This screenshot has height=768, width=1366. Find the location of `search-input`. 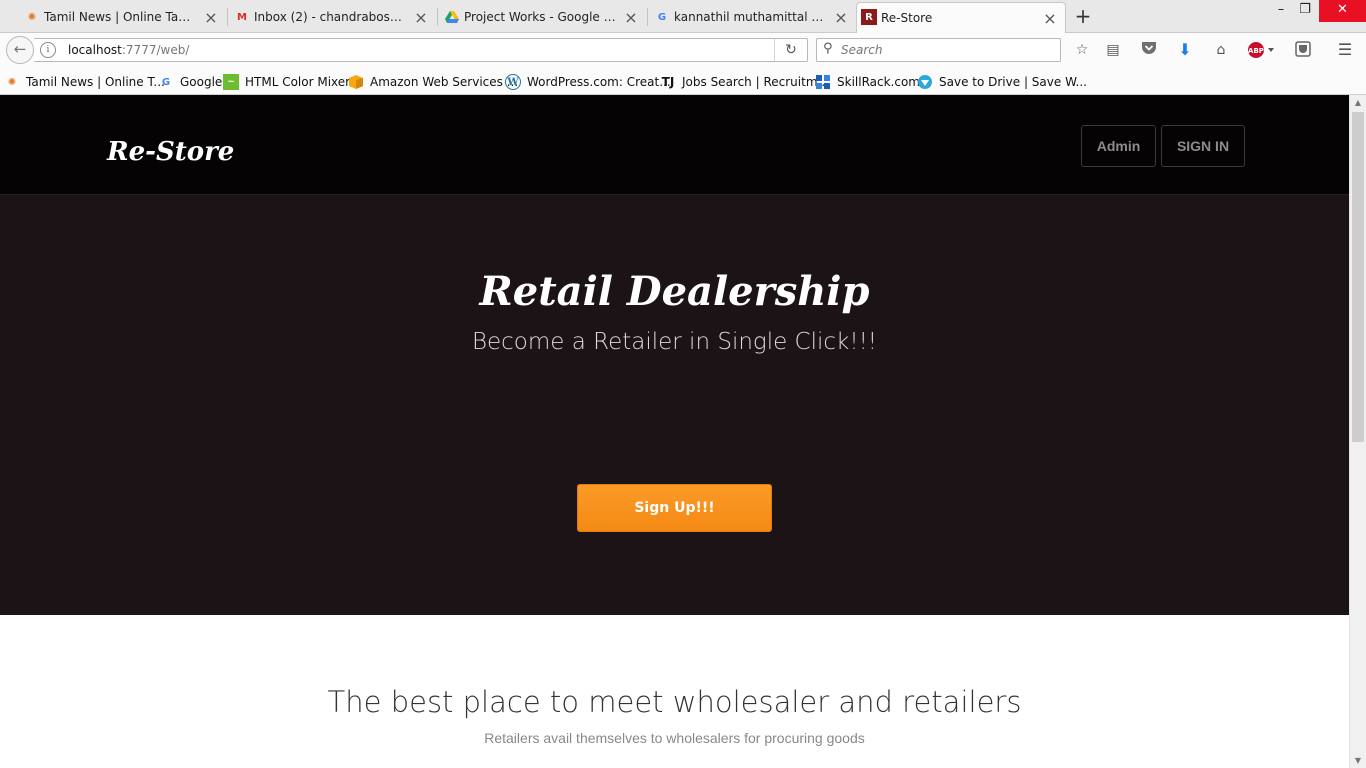

search-input is located at coordinates (946, 50).